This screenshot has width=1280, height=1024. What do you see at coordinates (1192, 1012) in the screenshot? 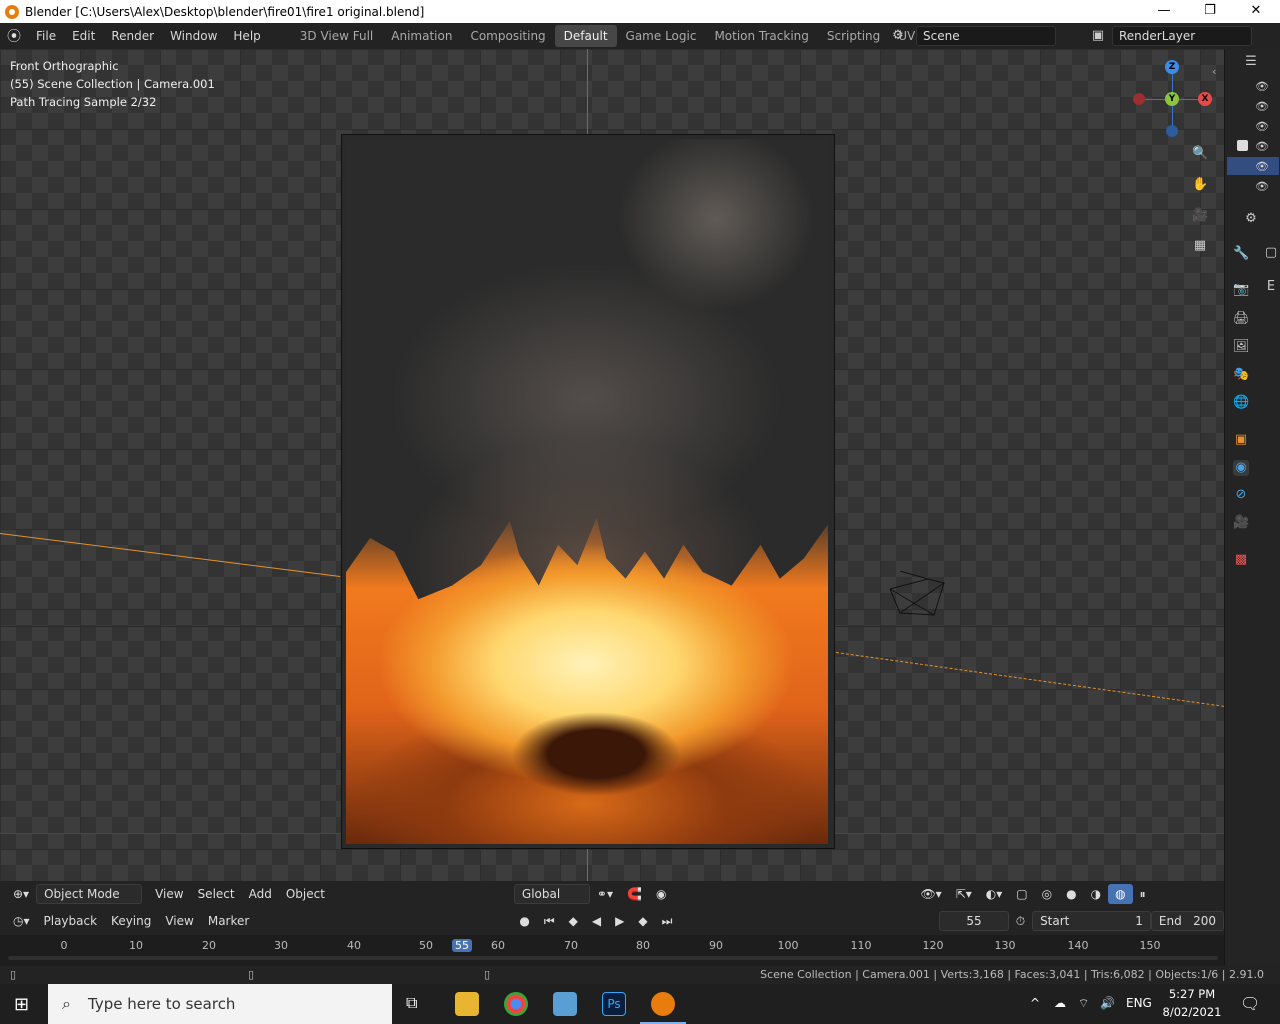
I see `clock-date: 8/02/2021` at bounding box center [1192, 1012].